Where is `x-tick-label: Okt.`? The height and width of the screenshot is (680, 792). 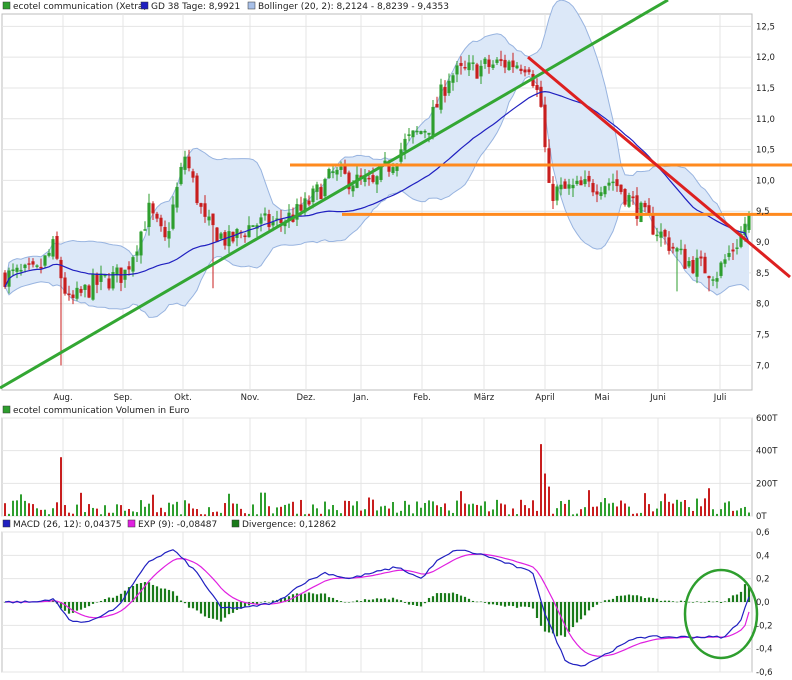
x-tick-label: Okt. is located at coordinates (183, 398).